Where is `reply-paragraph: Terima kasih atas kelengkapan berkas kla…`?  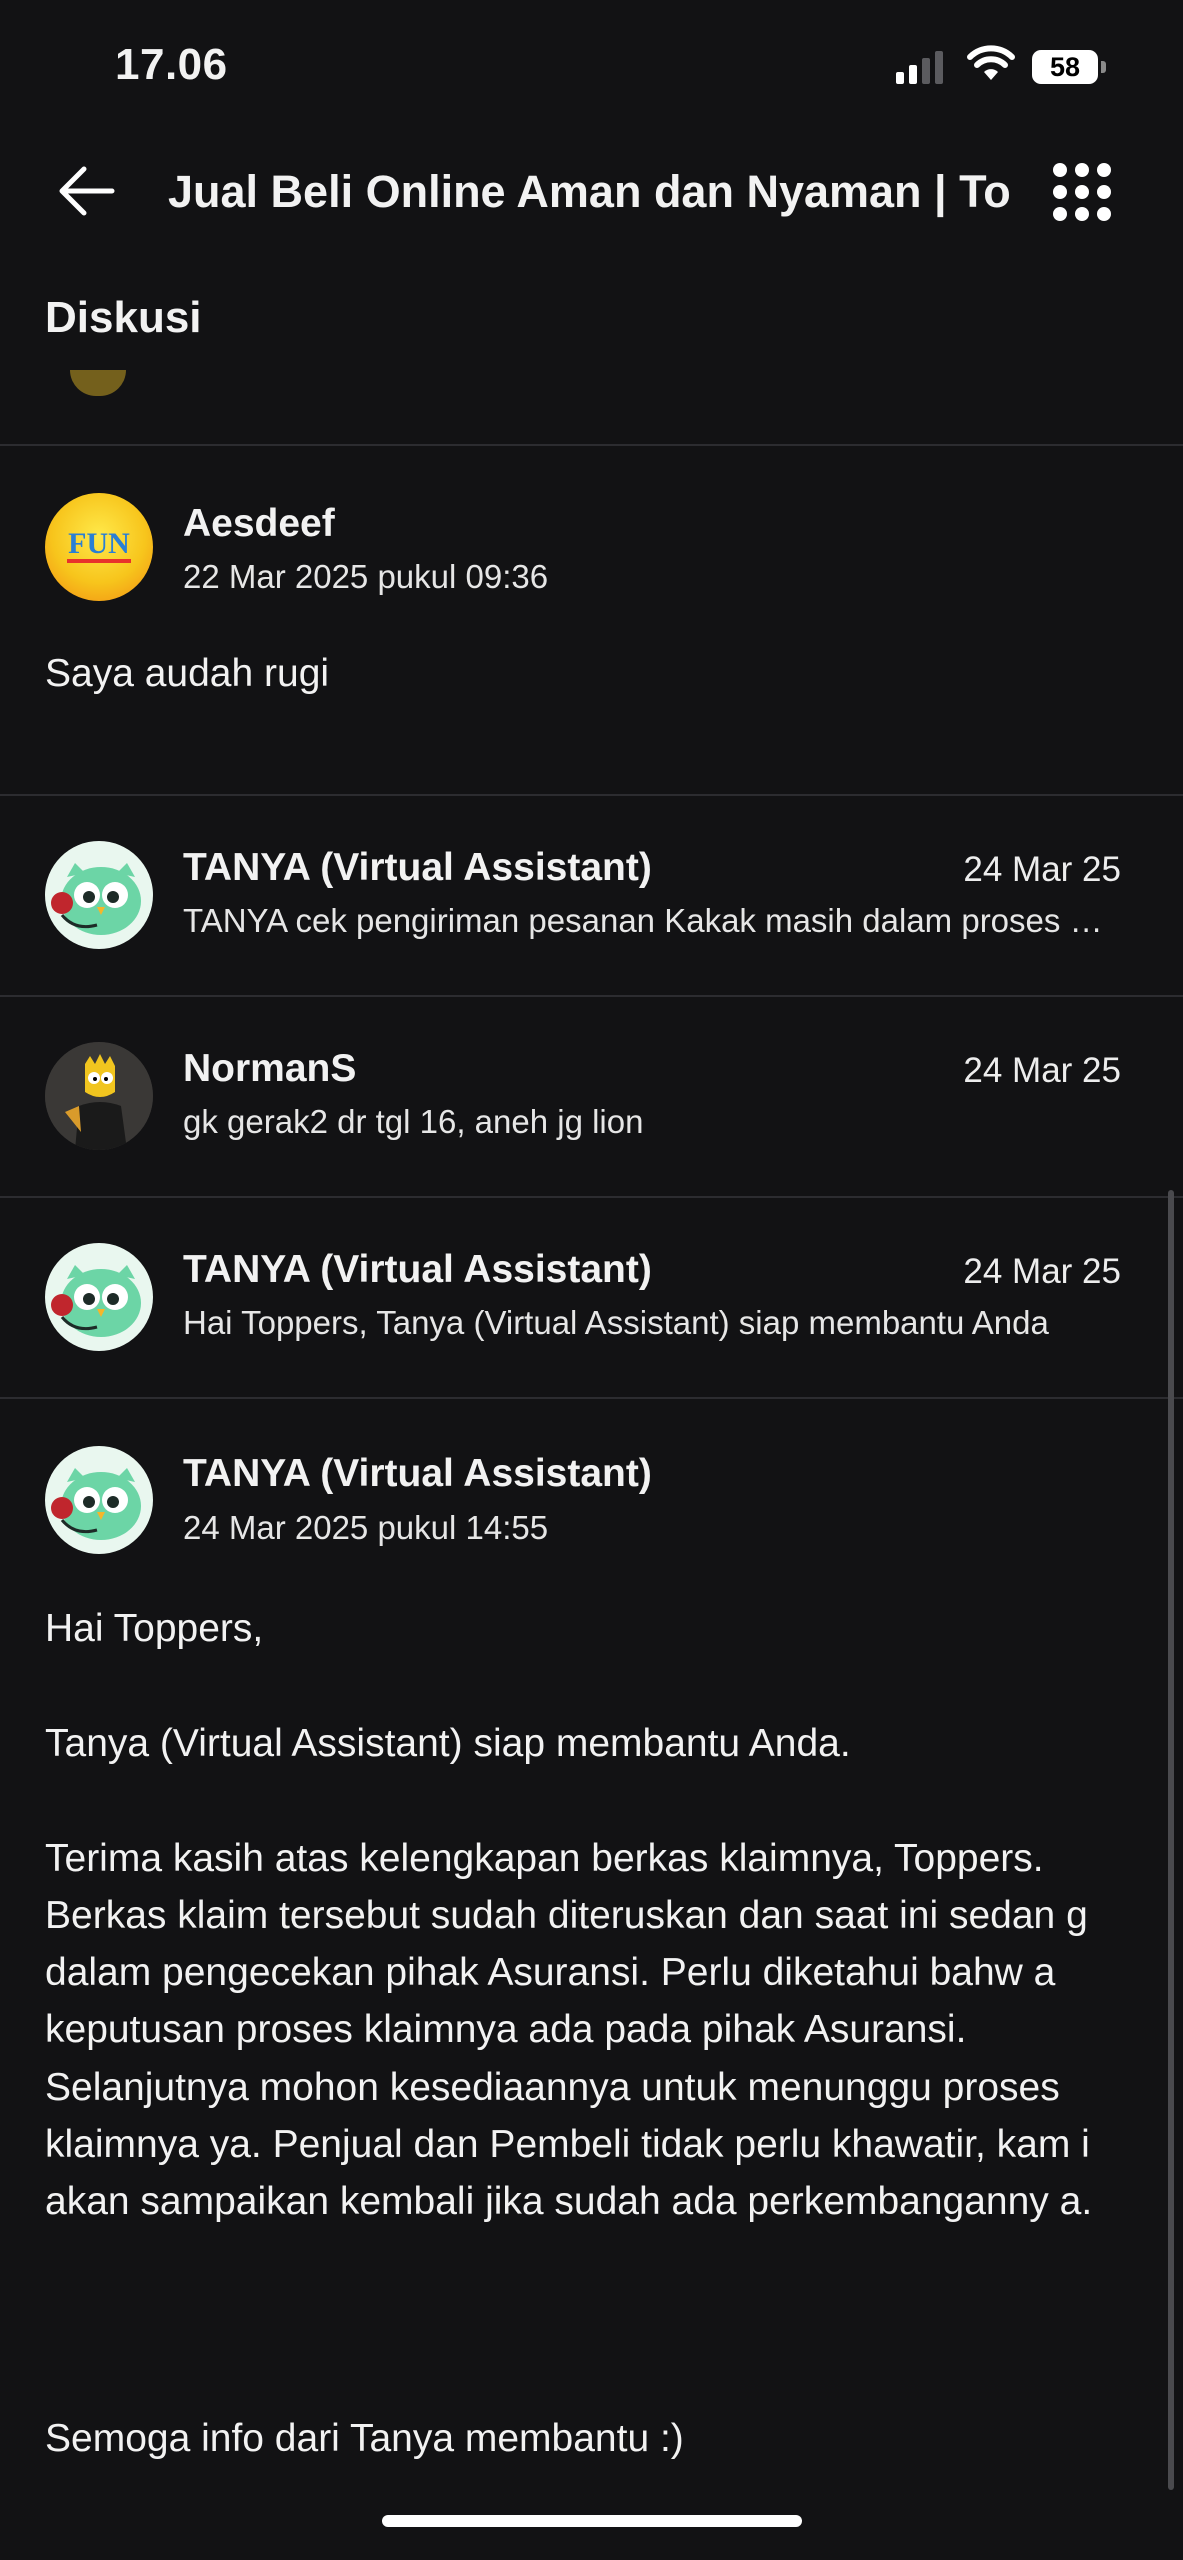
reply-paragraph: Terima kasih atas kelengkapan berkas kla… is located at coordinates (566, 1944).